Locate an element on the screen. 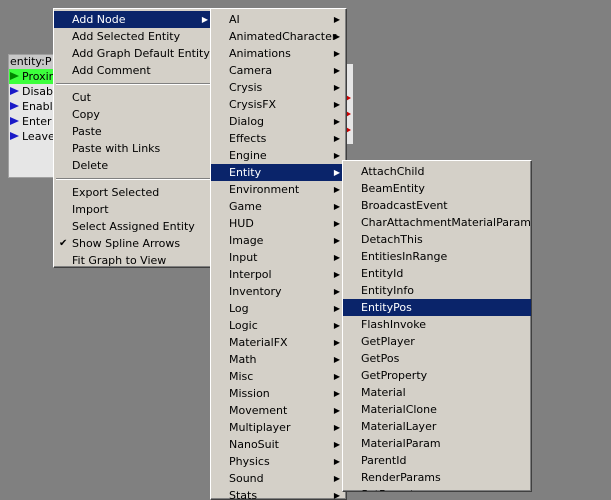  entity-node-item-attachchild: AttachChild is located at coordinates (437, 171).